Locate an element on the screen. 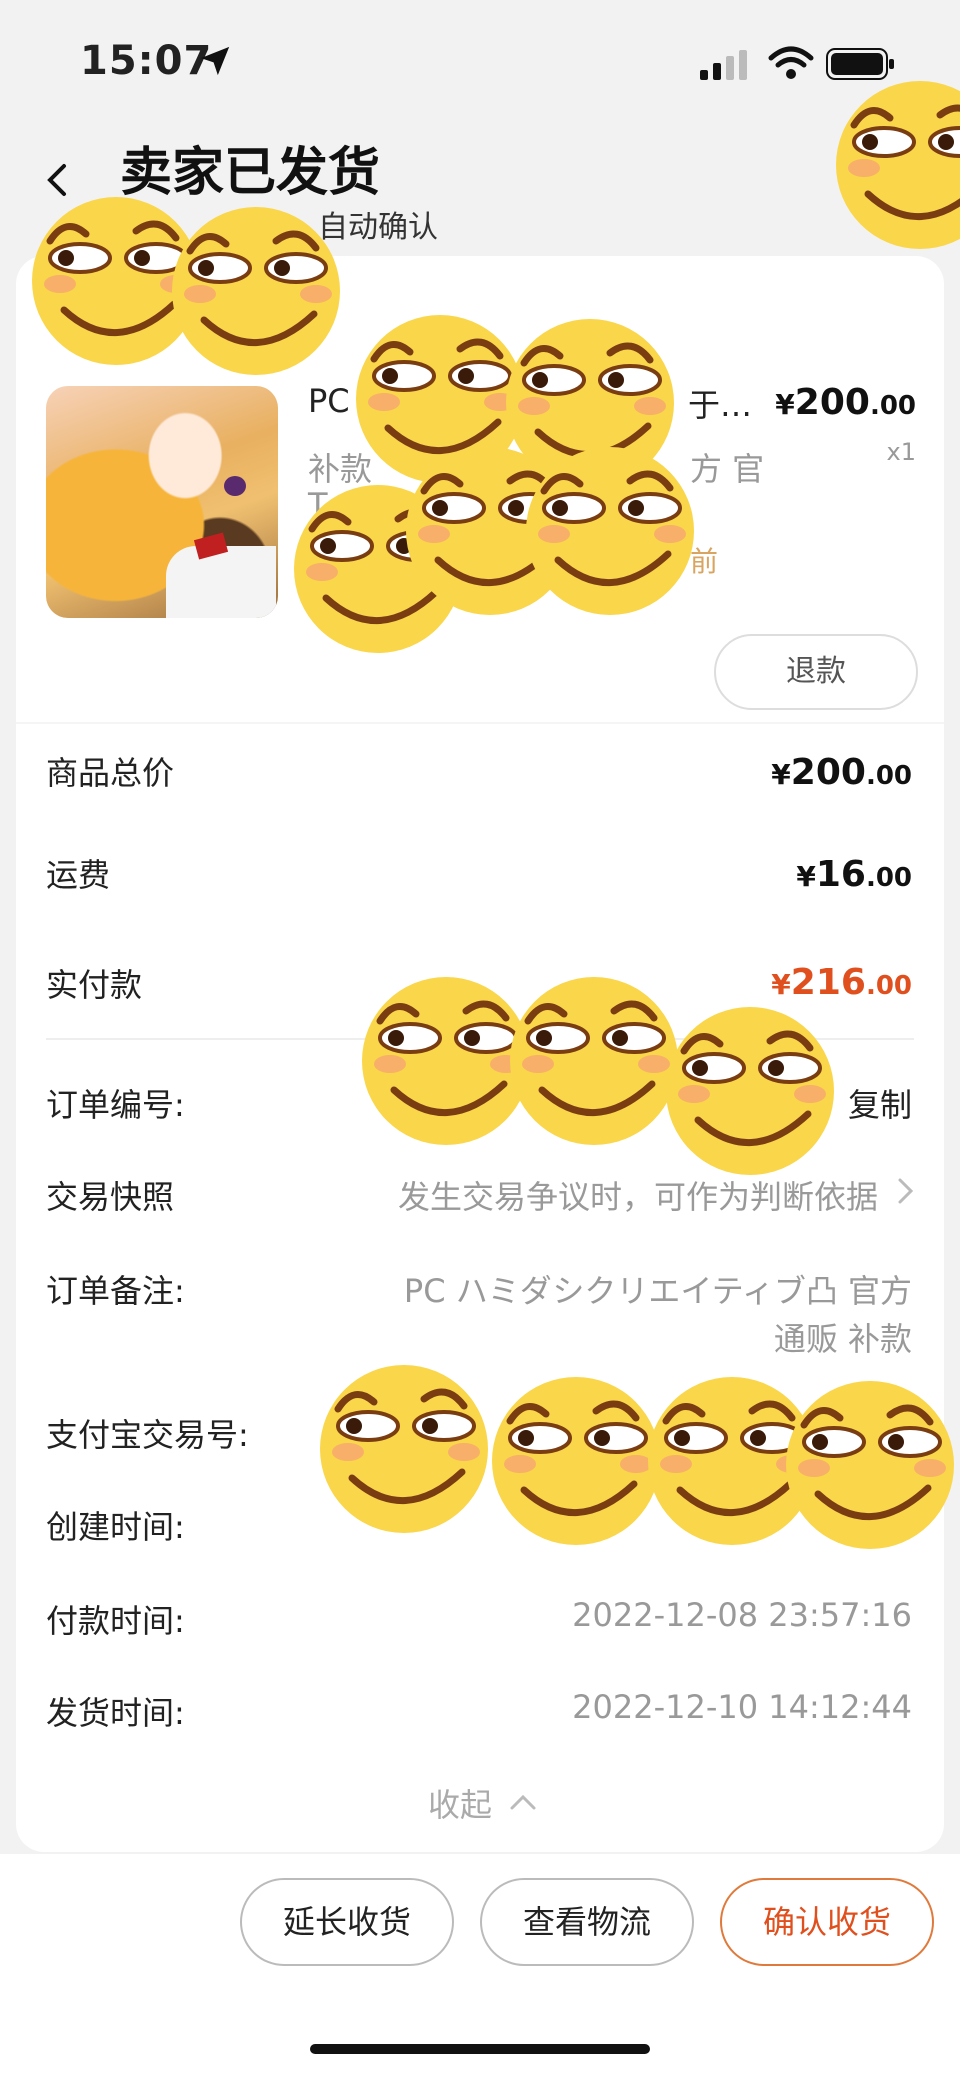 The width and height of the screenshot is (960, 2078). copy-order-number-button: 复制 is located at coordinates (880, 1103).